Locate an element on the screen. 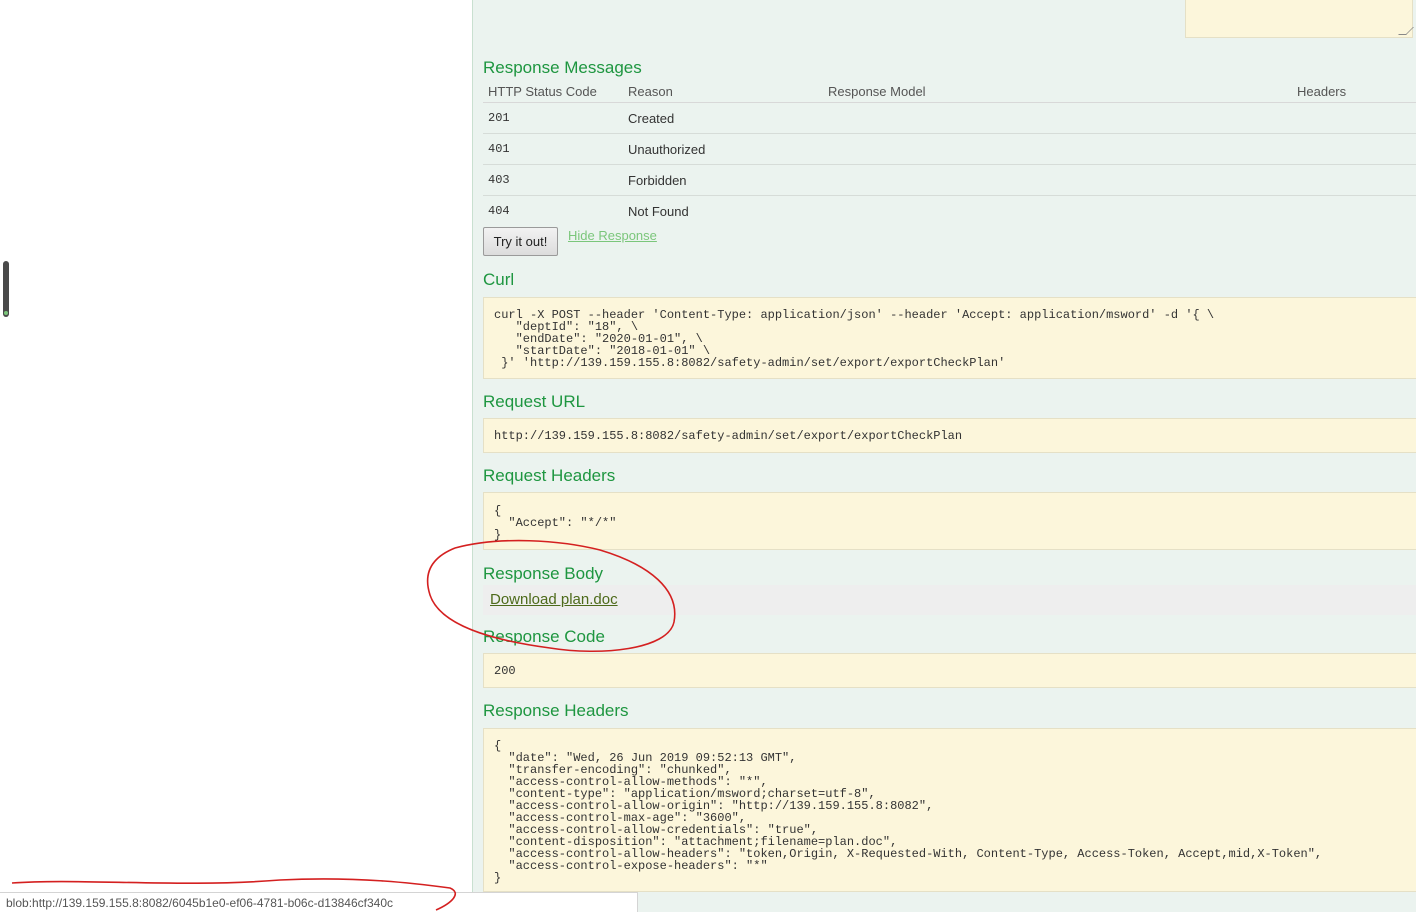 The width and height of the screenshot is (1416, 912). reason-cell: Created is located at coordinates (723, 118).